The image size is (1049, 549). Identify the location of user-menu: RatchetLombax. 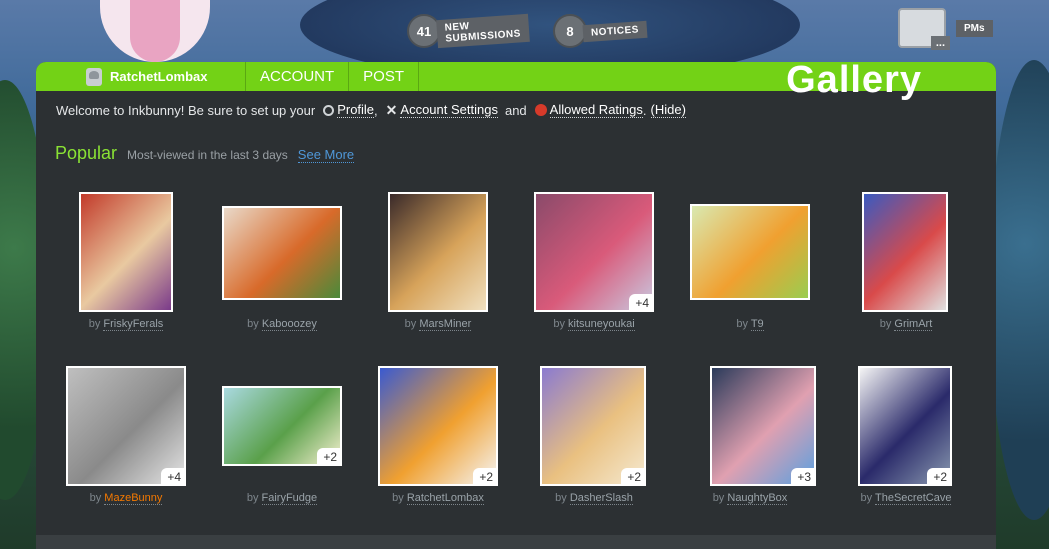
(141, 76).